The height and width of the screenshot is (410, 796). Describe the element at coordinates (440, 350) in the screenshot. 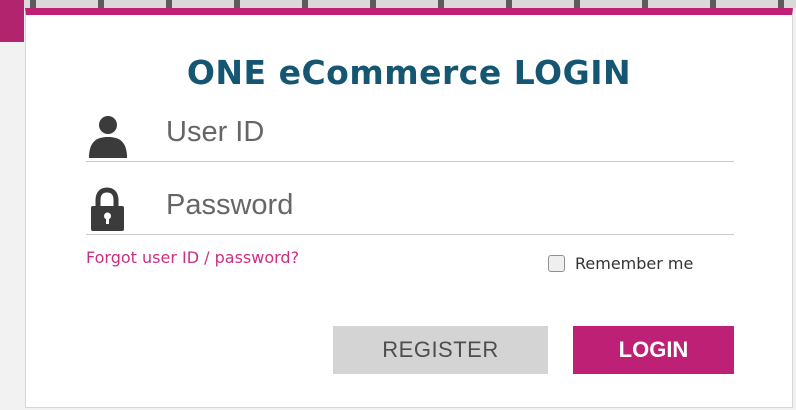

I see `register-button: REGISTER` at that location.